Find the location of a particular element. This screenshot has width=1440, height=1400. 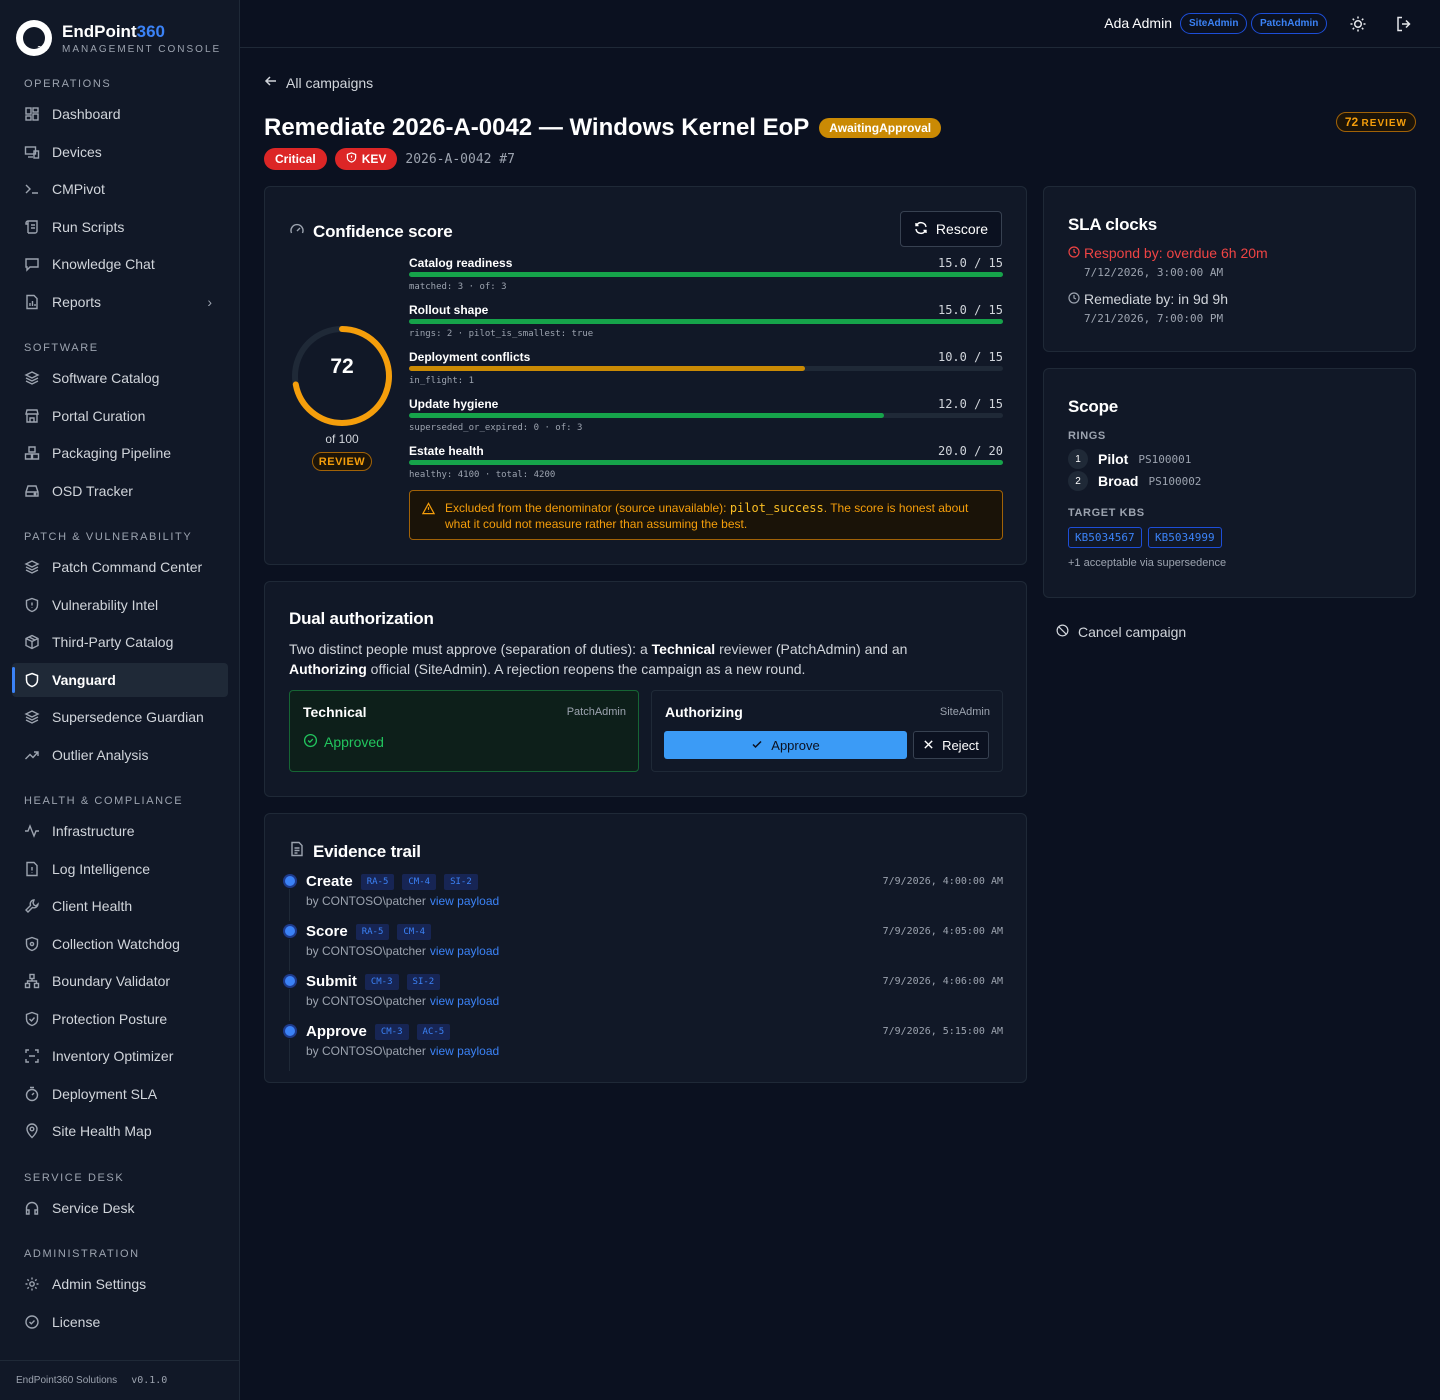

back-to-campaigns-link: All campaigns is located at coordinates (318, 82).